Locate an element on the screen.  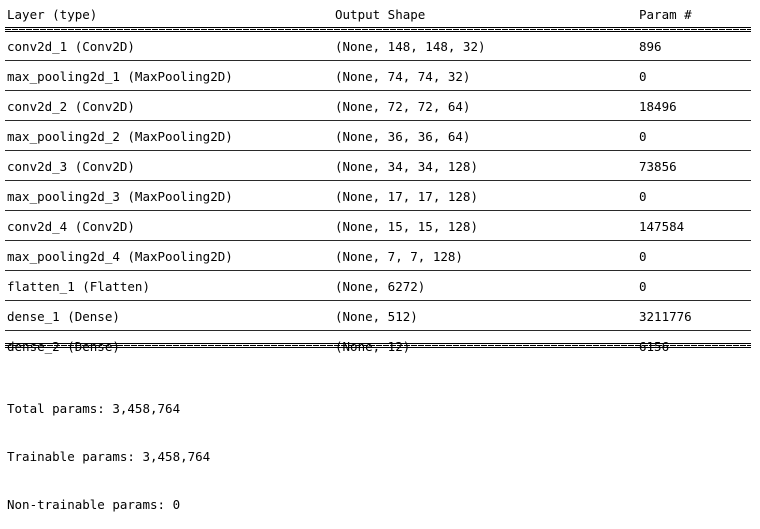
header-param-count: Param # is located at coordinates (665, 14).